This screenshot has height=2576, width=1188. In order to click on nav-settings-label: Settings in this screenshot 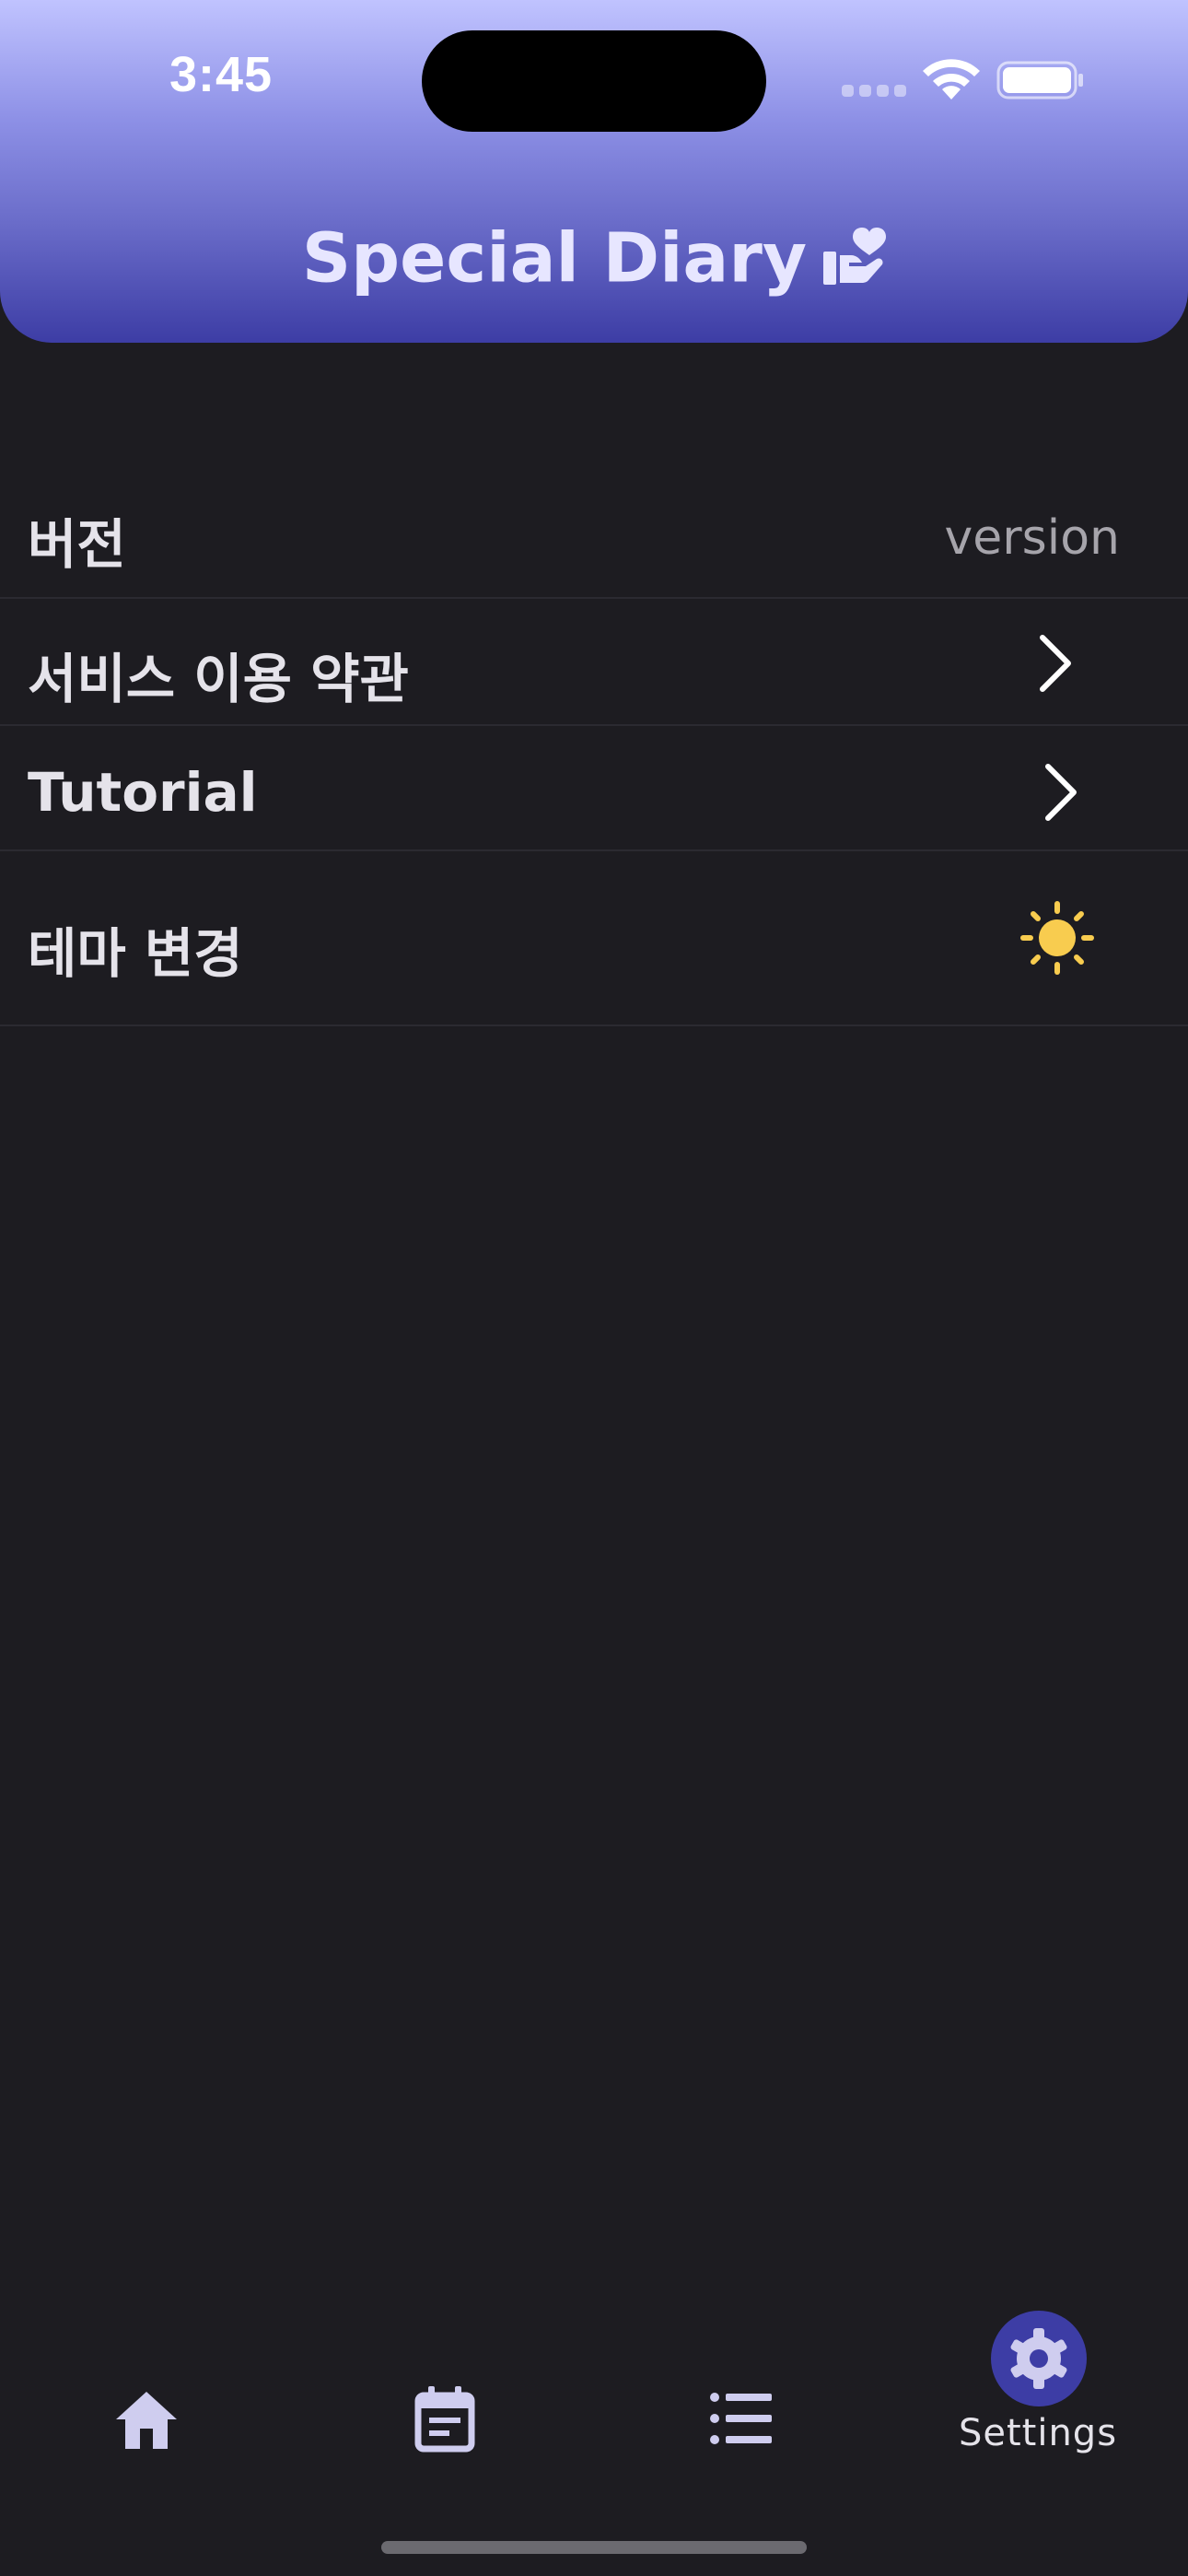, I will do `click(1038, 2433)`.